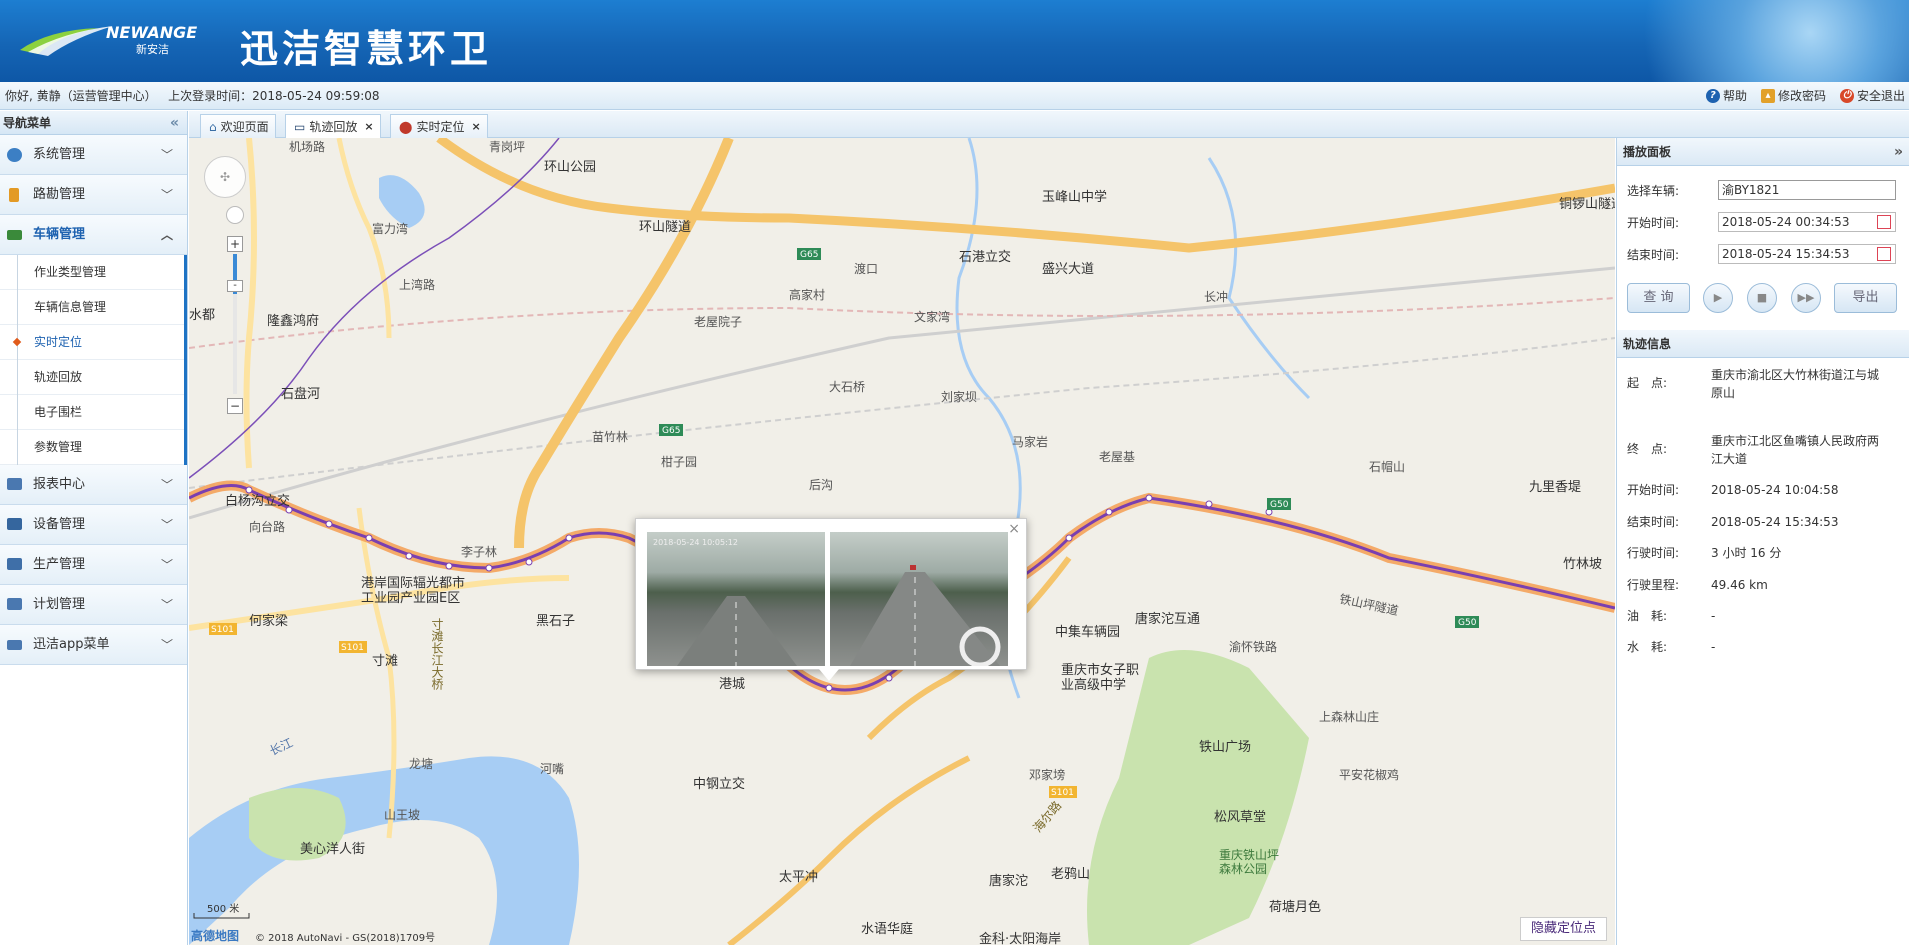 The width and height of the screenshot is (1909, 945). Describe the element at coordinates (14, 484) in the screenshot. I see `report-icon` at that location.